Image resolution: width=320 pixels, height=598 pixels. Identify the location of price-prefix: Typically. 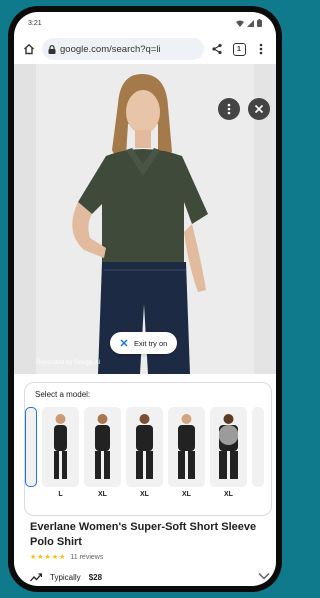
(65, 577).